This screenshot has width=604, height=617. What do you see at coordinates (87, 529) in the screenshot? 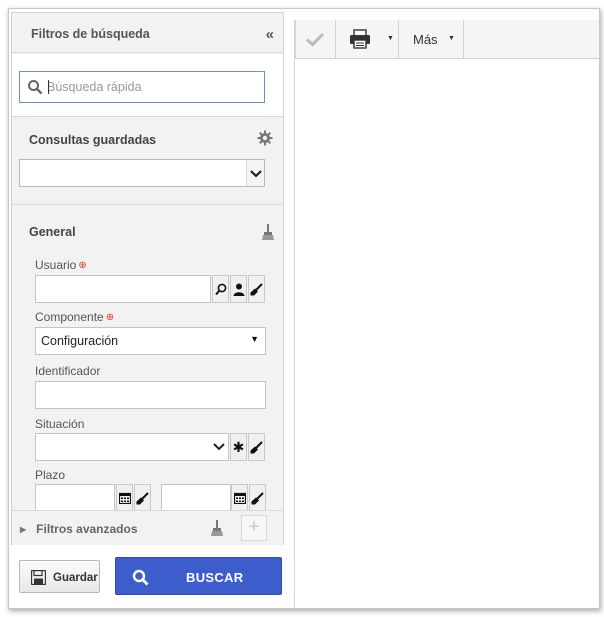
I see `advanced-filters-text: Filtros avanzados` at bounding box center [87, 529].